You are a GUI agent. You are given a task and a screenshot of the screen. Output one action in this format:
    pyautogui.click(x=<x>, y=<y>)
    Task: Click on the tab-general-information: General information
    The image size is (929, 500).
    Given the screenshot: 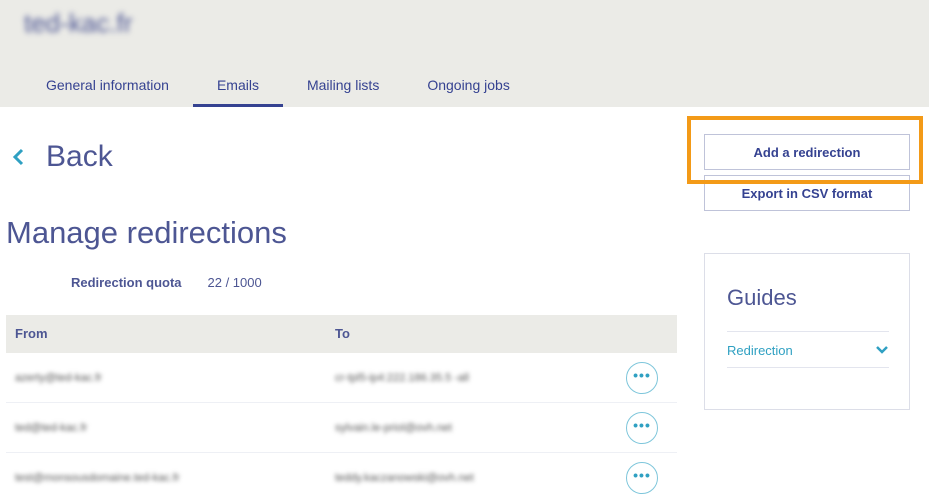 What is the action you would take?
    pyautogui.click(x=107, y=84)
    